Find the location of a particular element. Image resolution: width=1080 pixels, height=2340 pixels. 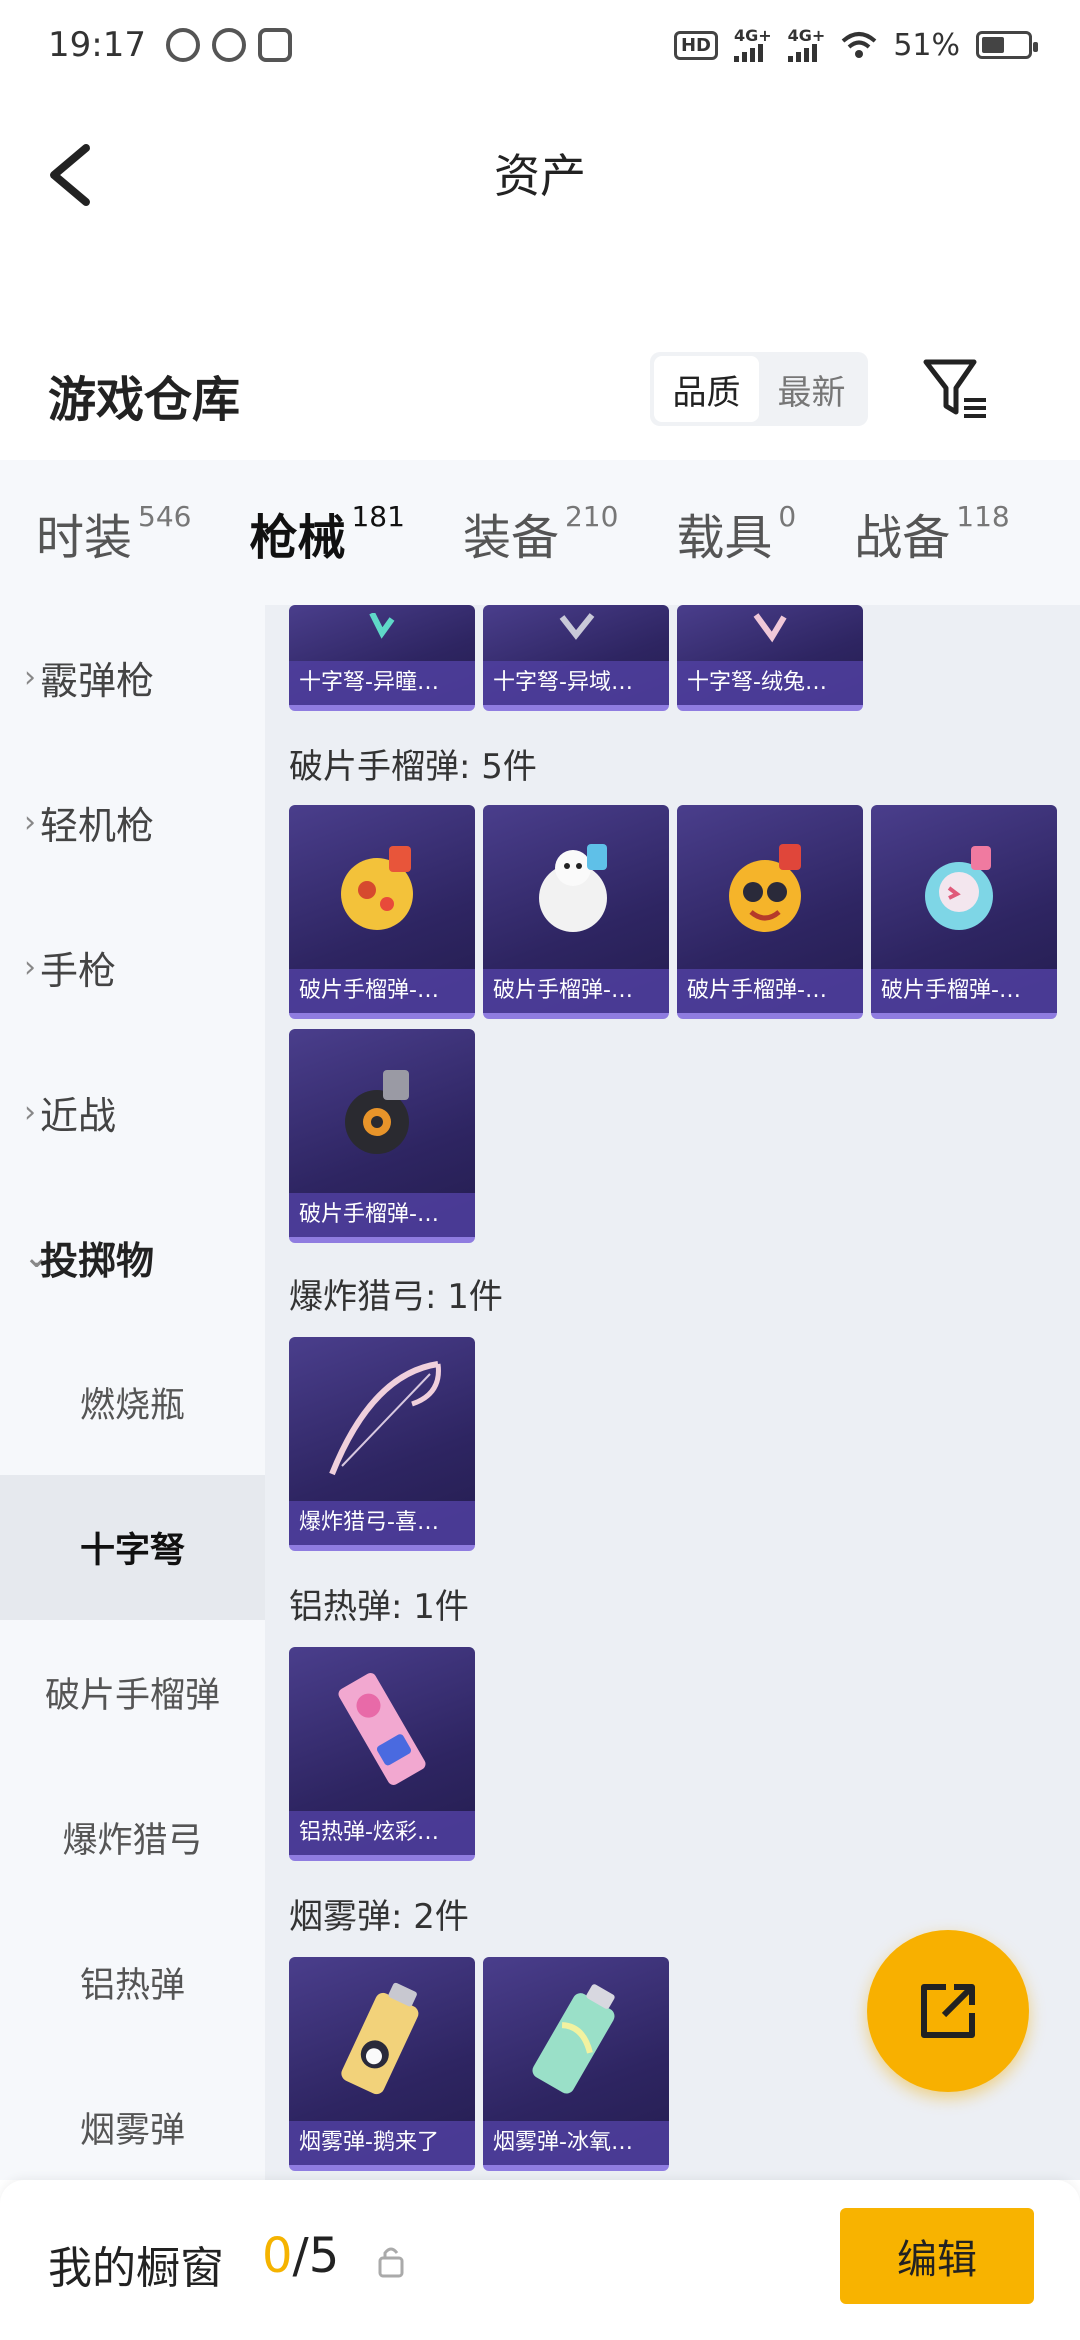

external-link-icon is located at coordinates (948, 2011).